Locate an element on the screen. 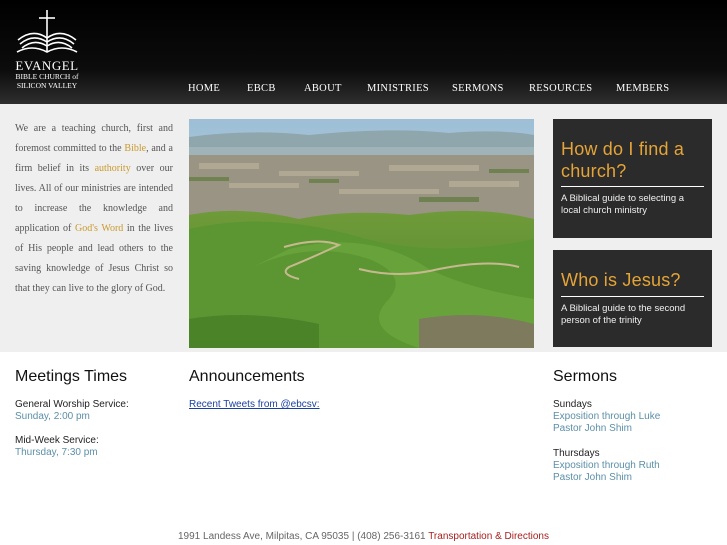  cross-bible-icon is located at coordinates (47, 31).